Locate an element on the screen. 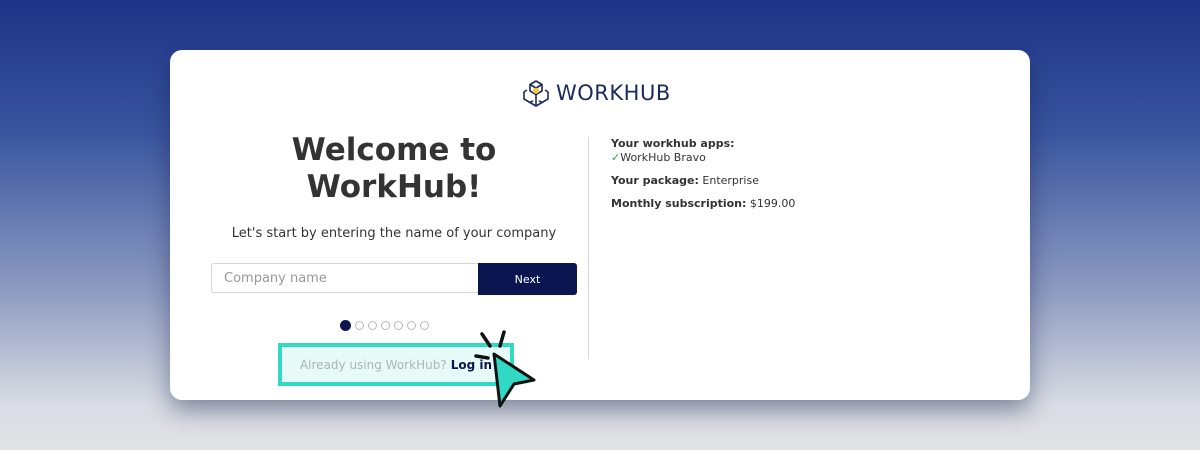 The image size is (1200, 450). login-prompt: Already using WorkHub? Log in is located at coordinates (396, 364).